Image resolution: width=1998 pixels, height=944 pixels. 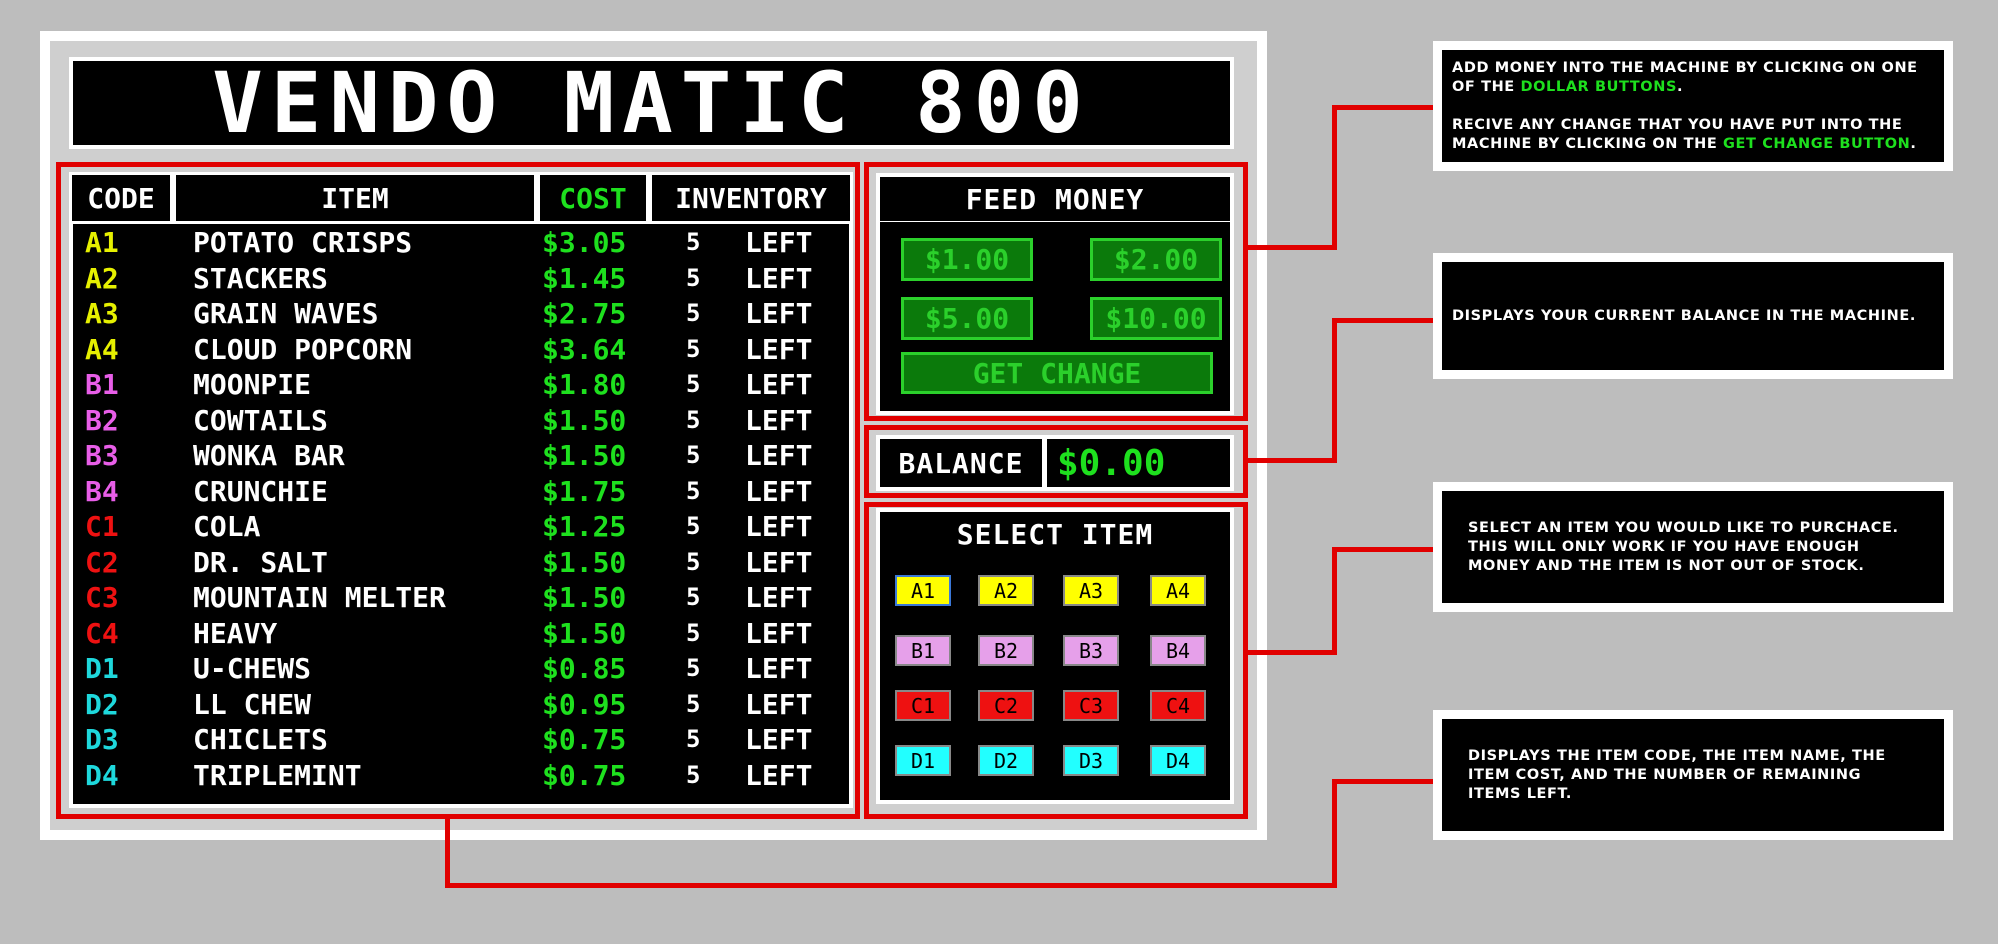 What do you see at coordinates (465, 705) in the screenshot?
I see `table-row: D2 LL CHEW $0.95 5 LEFT` at bounding box center [465, 705].